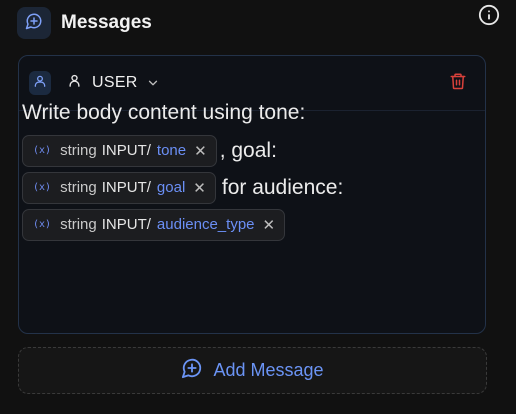 Image resolution: width=516 pixels, height=414 pixels. I want to click on panel-header: Messages, so click(258, 23).